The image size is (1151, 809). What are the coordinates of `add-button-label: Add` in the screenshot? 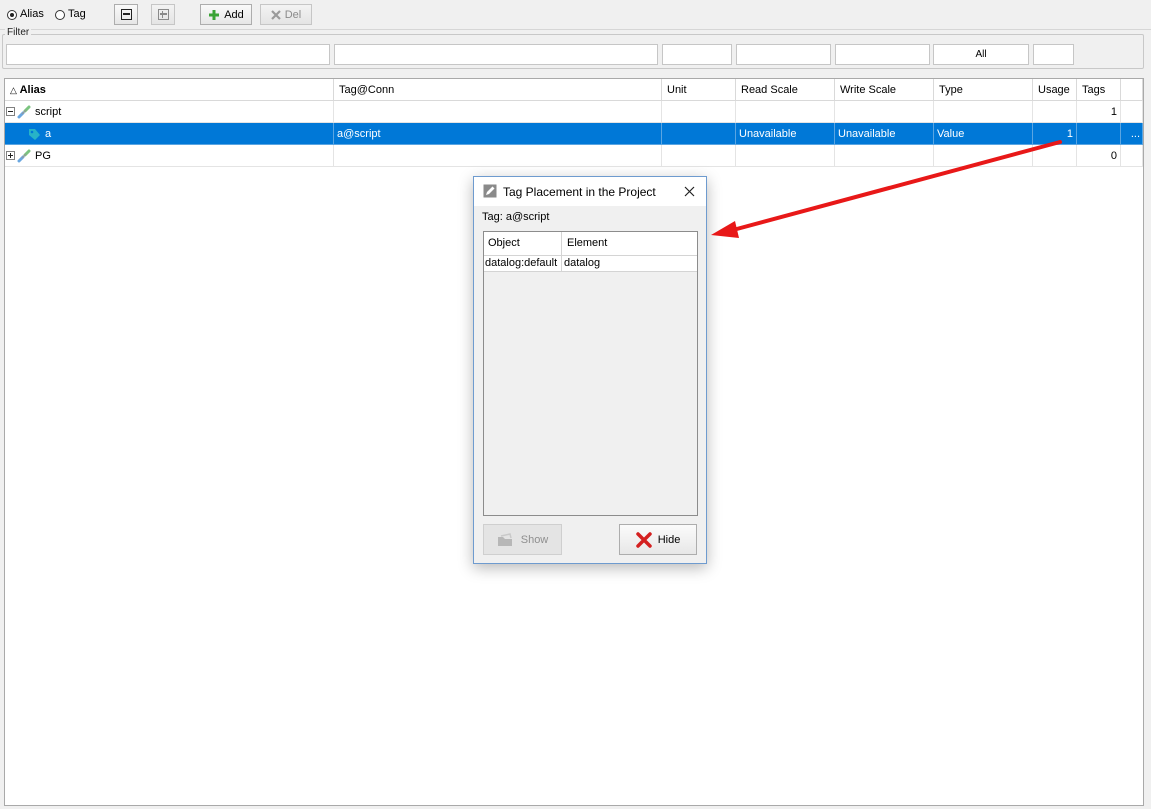 It's located at (234, 14).